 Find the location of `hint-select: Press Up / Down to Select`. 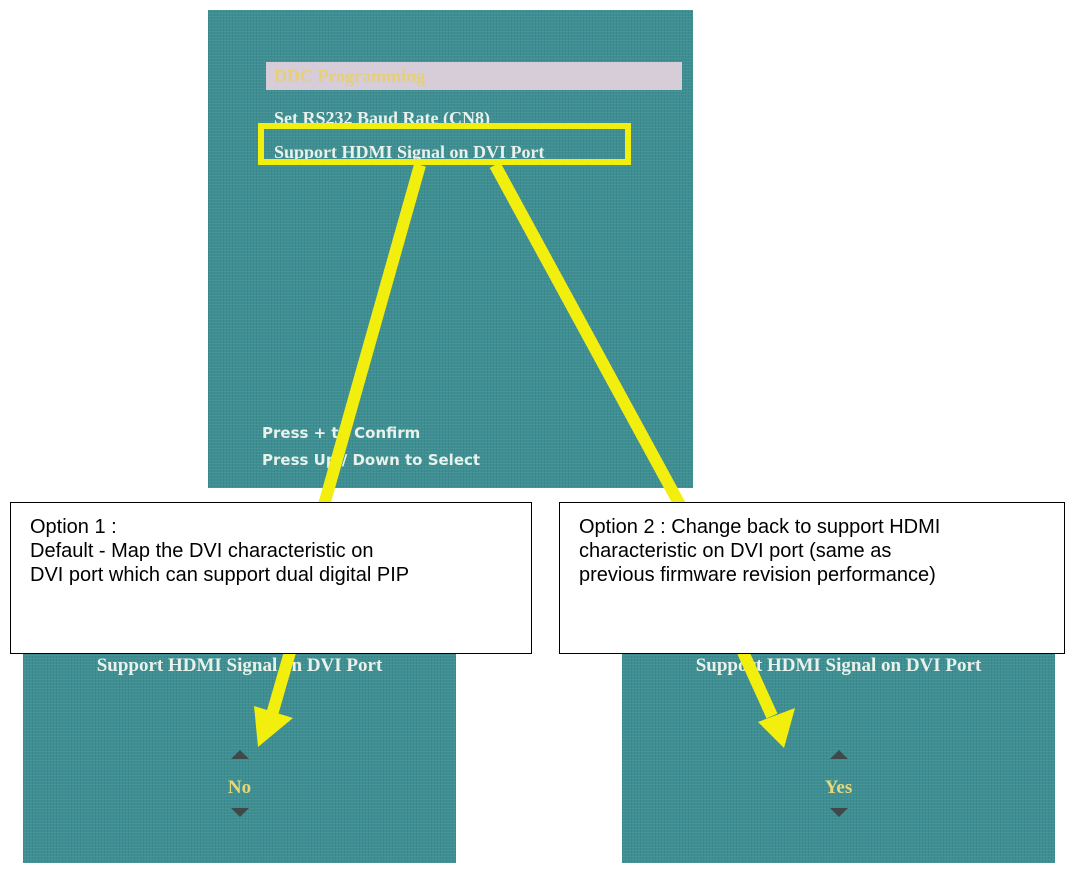

hint-select: Press Up / Down to Select is located at coordinates (371, 460).